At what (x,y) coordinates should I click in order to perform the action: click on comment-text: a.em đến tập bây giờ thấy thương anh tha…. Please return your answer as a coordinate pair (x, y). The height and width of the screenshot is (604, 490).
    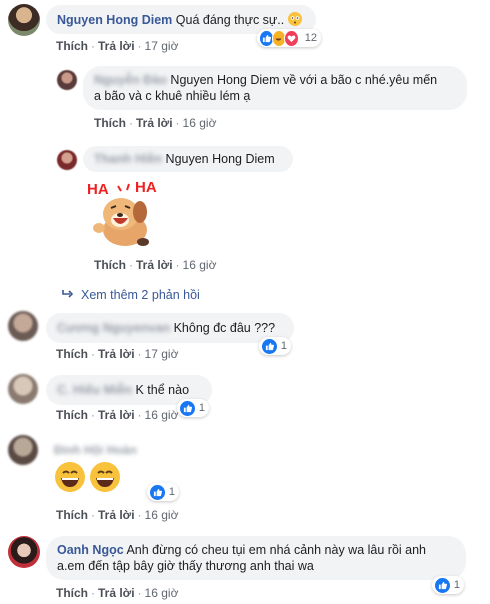
    Looking at the image, I should click on (185, 566).